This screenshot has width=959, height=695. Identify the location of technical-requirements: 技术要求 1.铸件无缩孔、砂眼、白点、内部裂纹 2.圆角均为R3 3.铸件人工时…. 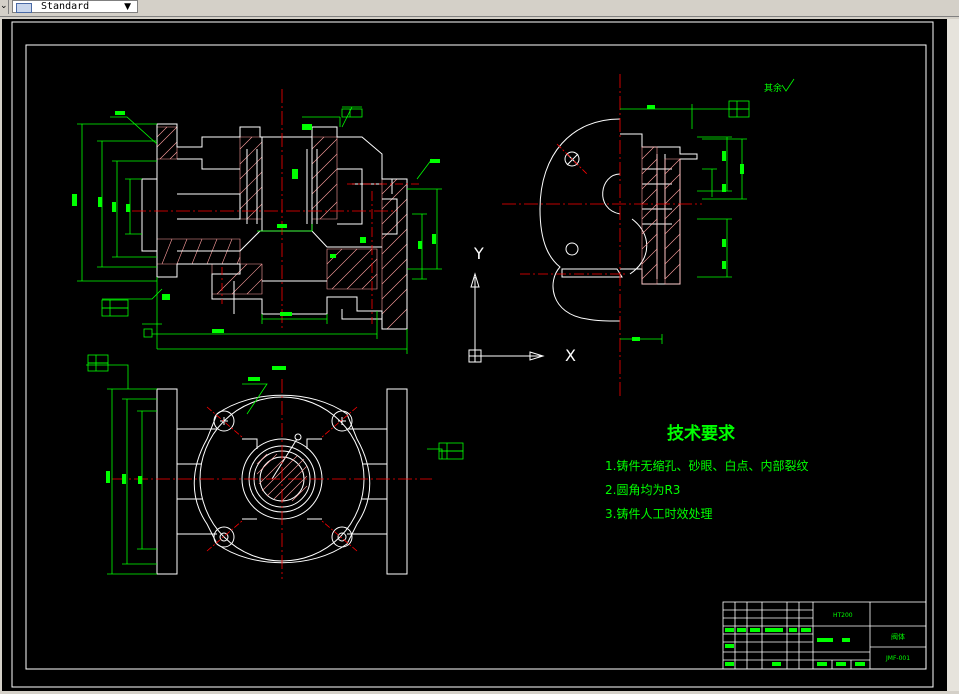
(706, 472).